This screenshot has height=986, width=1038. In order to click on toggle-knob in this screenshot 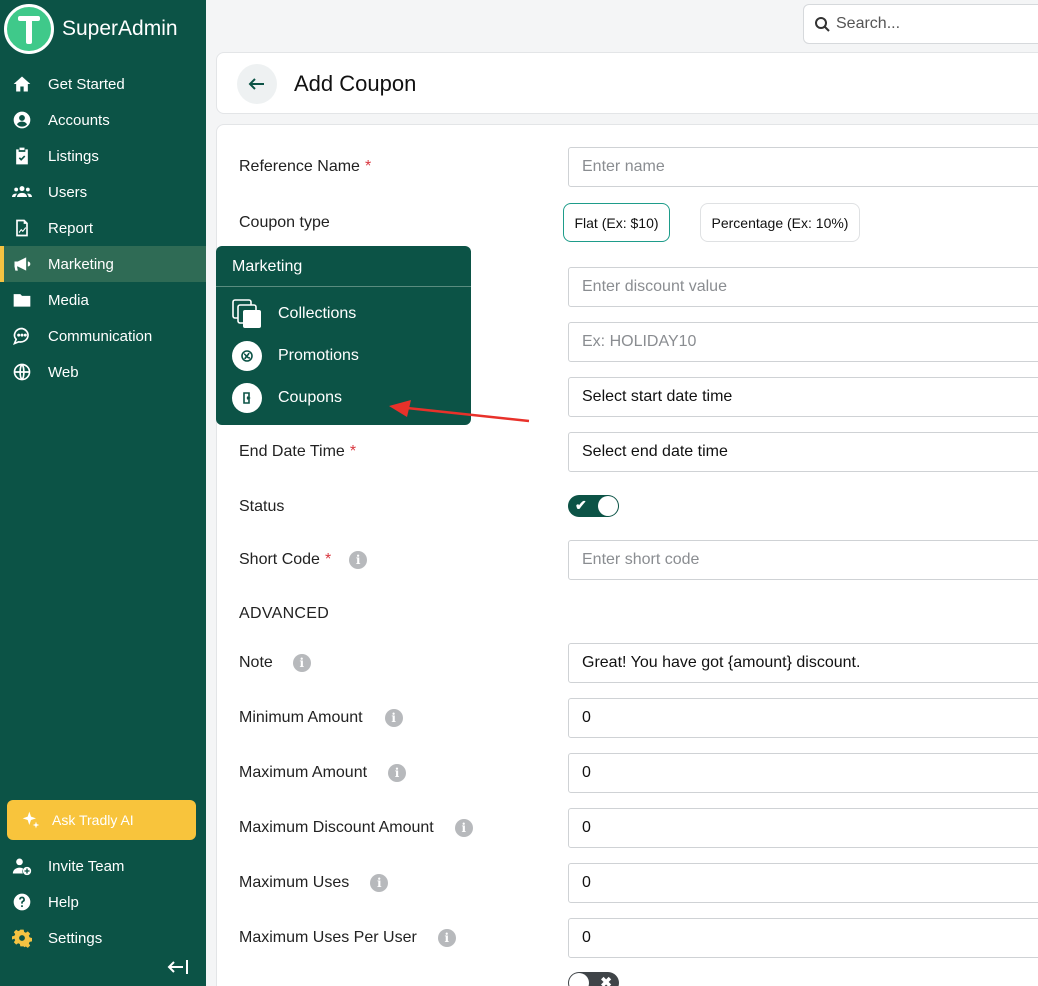, I will do `click(608, 506)`.